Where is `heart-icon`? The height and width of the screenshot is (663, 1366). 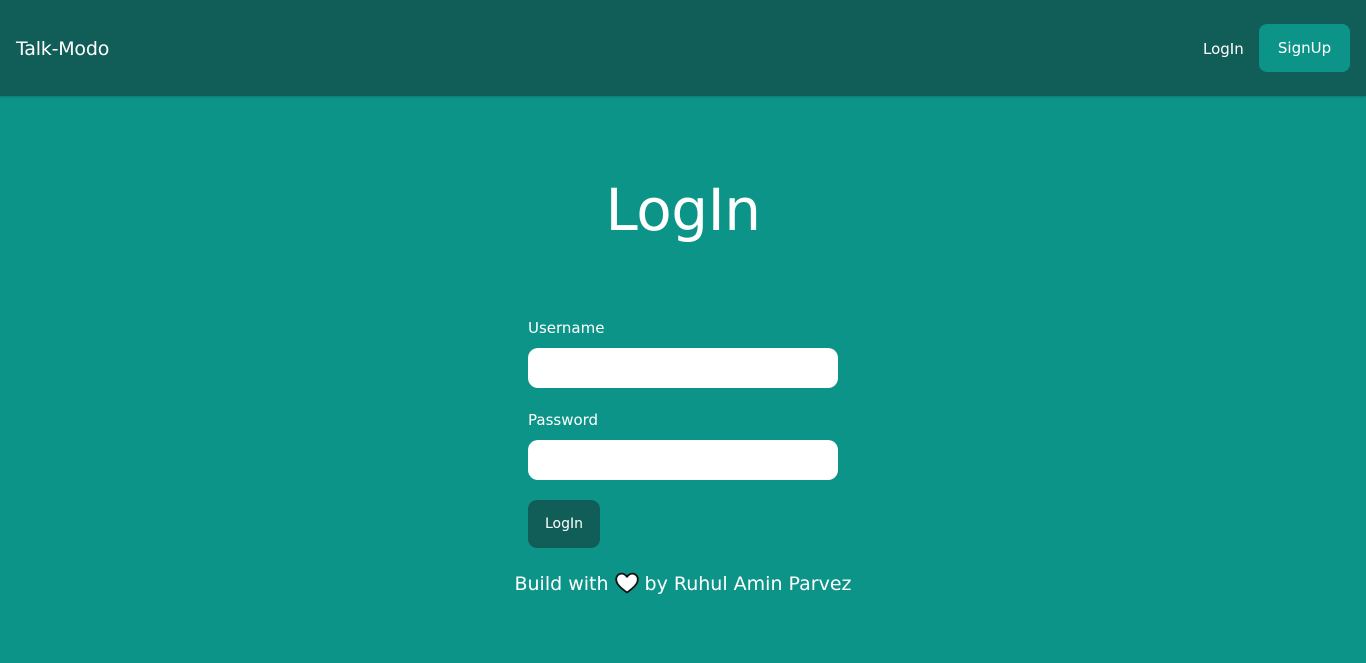
heart-icon is located at coordinates (626, 583).